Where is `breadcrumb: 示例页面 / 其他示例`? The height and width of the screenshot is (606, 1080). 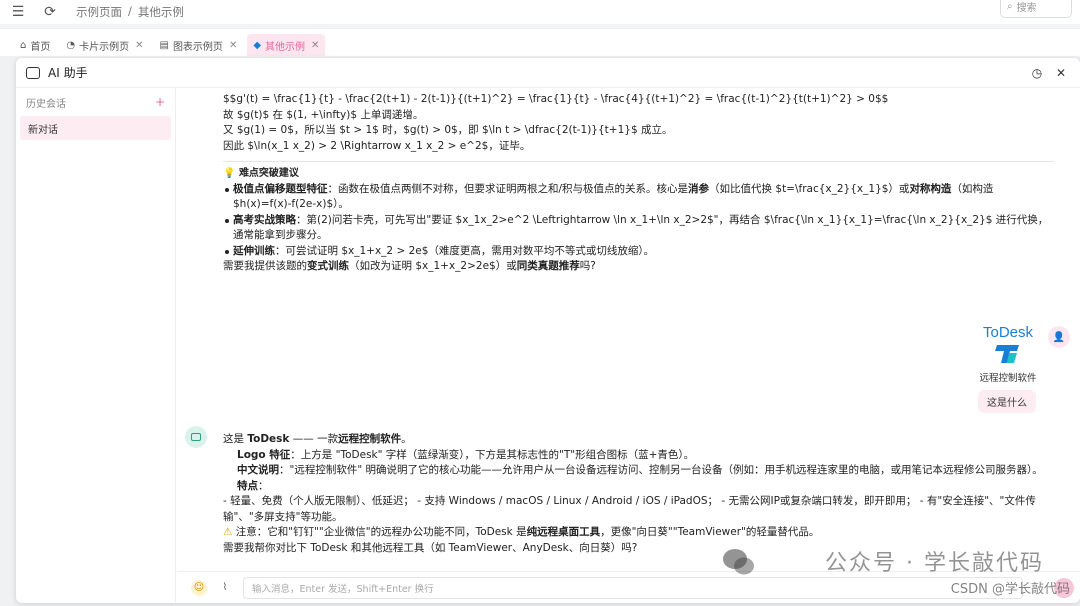
breadcrumb: 示例页面 / 其他示例 is located at coordinates (130, 12).